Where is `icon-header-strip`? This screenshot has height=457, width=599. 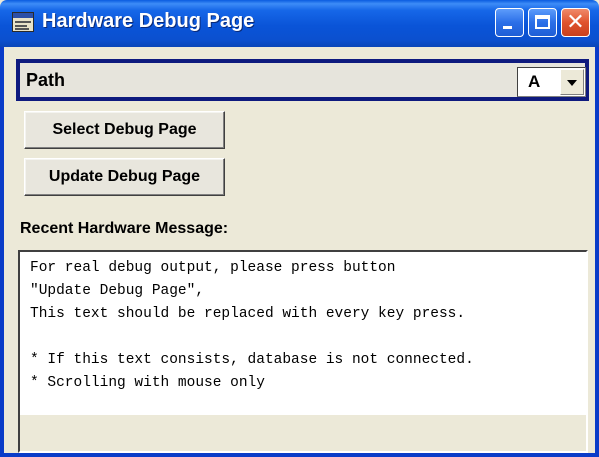
icon-header-strip is located at coordinates (23, 15).